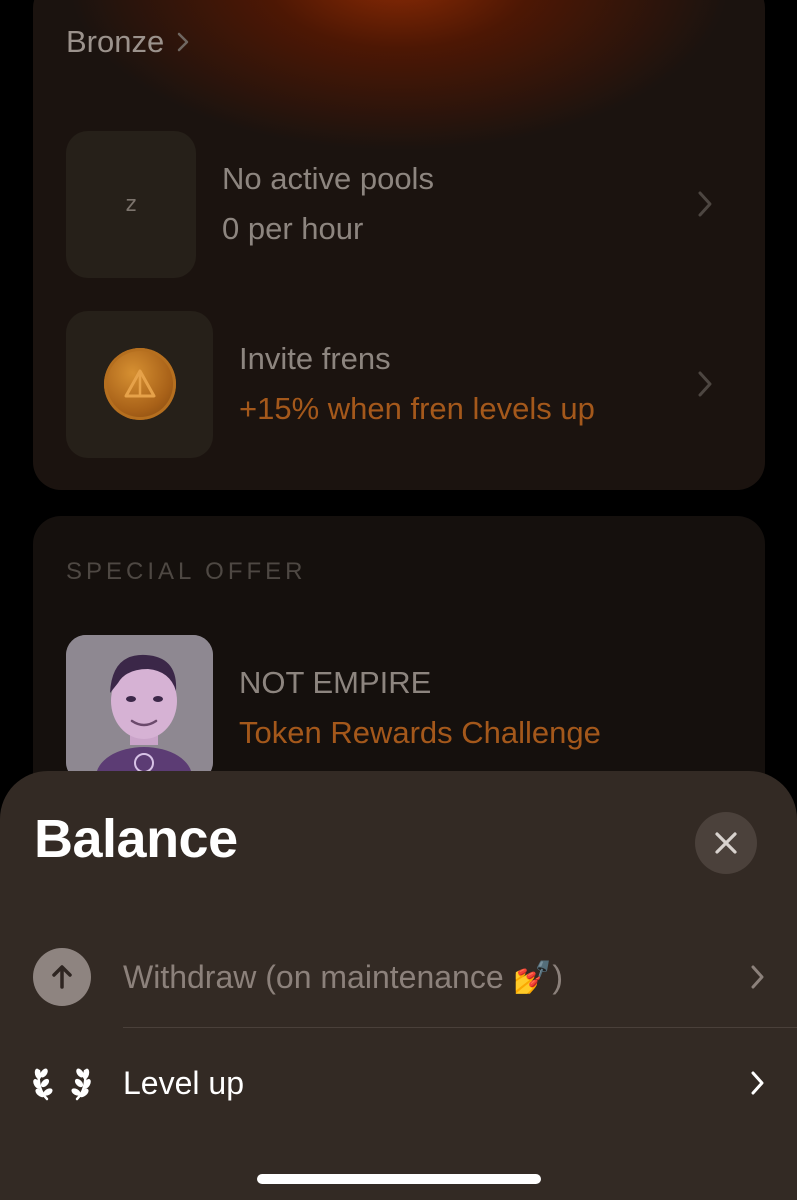 The image size is (797, 1200). What do you see at coordinates (328, 178) in the screenshot?
I see `pools-title: No active pools` at bounding box center [328, 178].